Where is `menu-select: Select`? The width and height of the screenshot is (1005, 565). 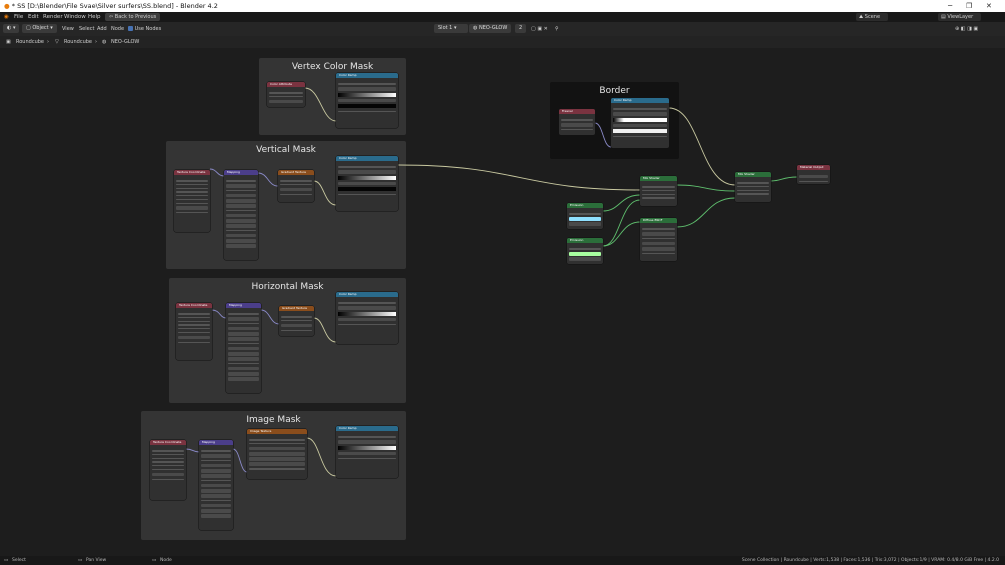 menu-select: Select is located at coordinates (86, 29).